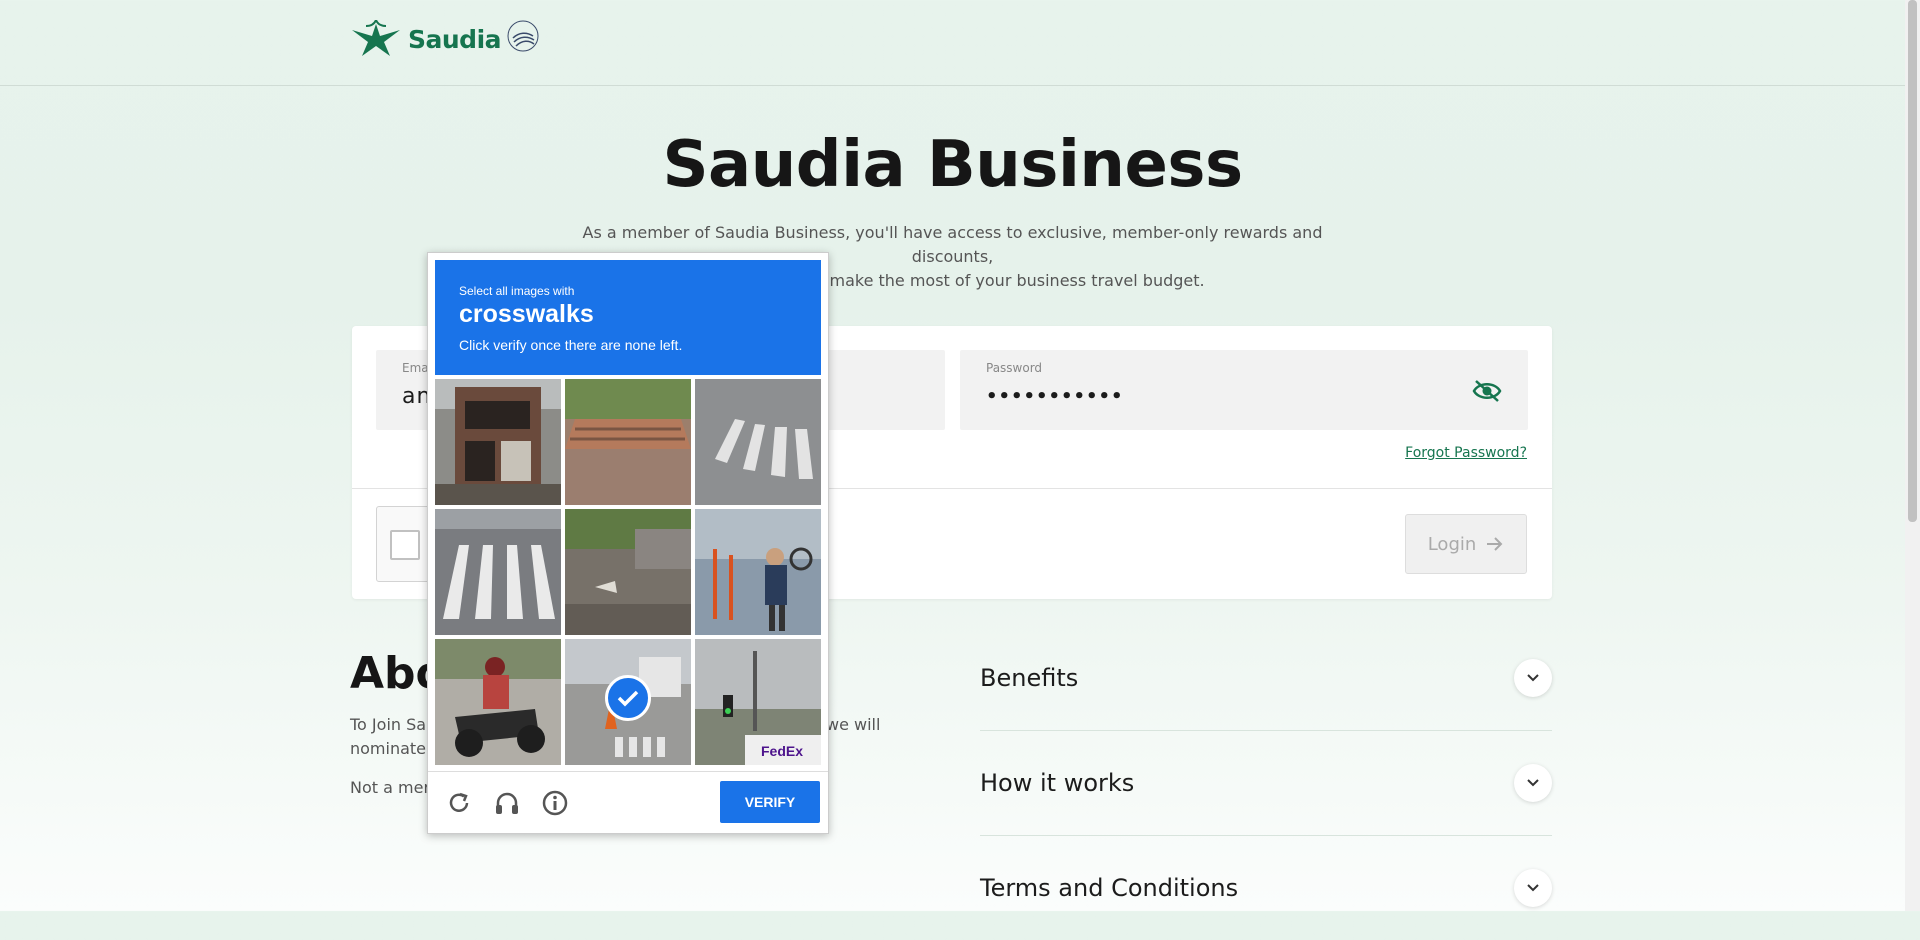 The image size is (1920, 940). What do you see at coordinates (628, 698) in the screenshot?
I see `tile-selected-check-icon` at bounding box center [628, 698].